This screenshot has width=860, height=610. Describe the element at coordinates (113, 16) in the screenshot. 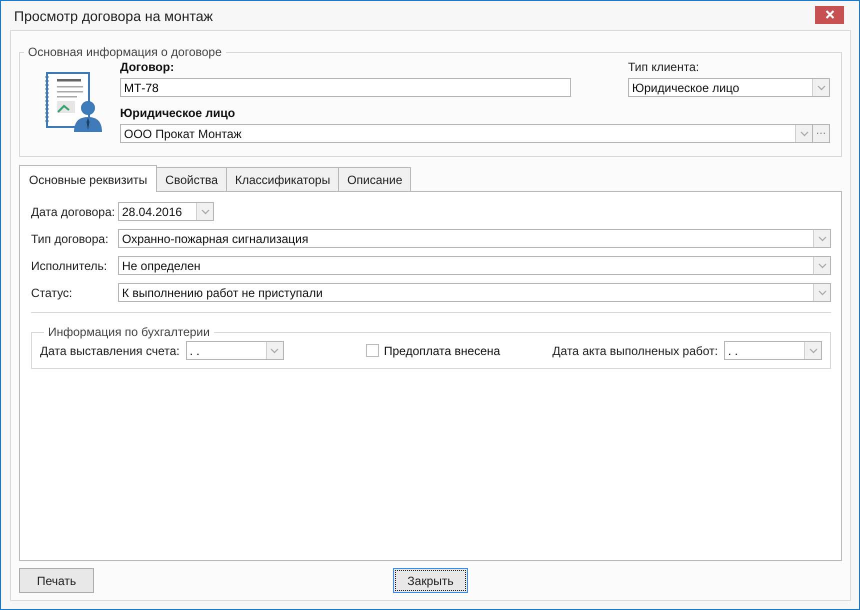

I see `window-title: Просмотр договора на монтаж` at that location.